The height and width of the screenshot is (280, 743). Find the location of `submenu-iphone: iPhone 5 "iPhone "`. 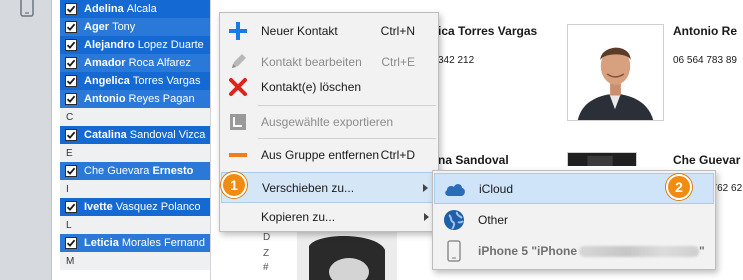

submenu-iphone: iPhone 5 "iPhone " is located at coordinates (574, 250).